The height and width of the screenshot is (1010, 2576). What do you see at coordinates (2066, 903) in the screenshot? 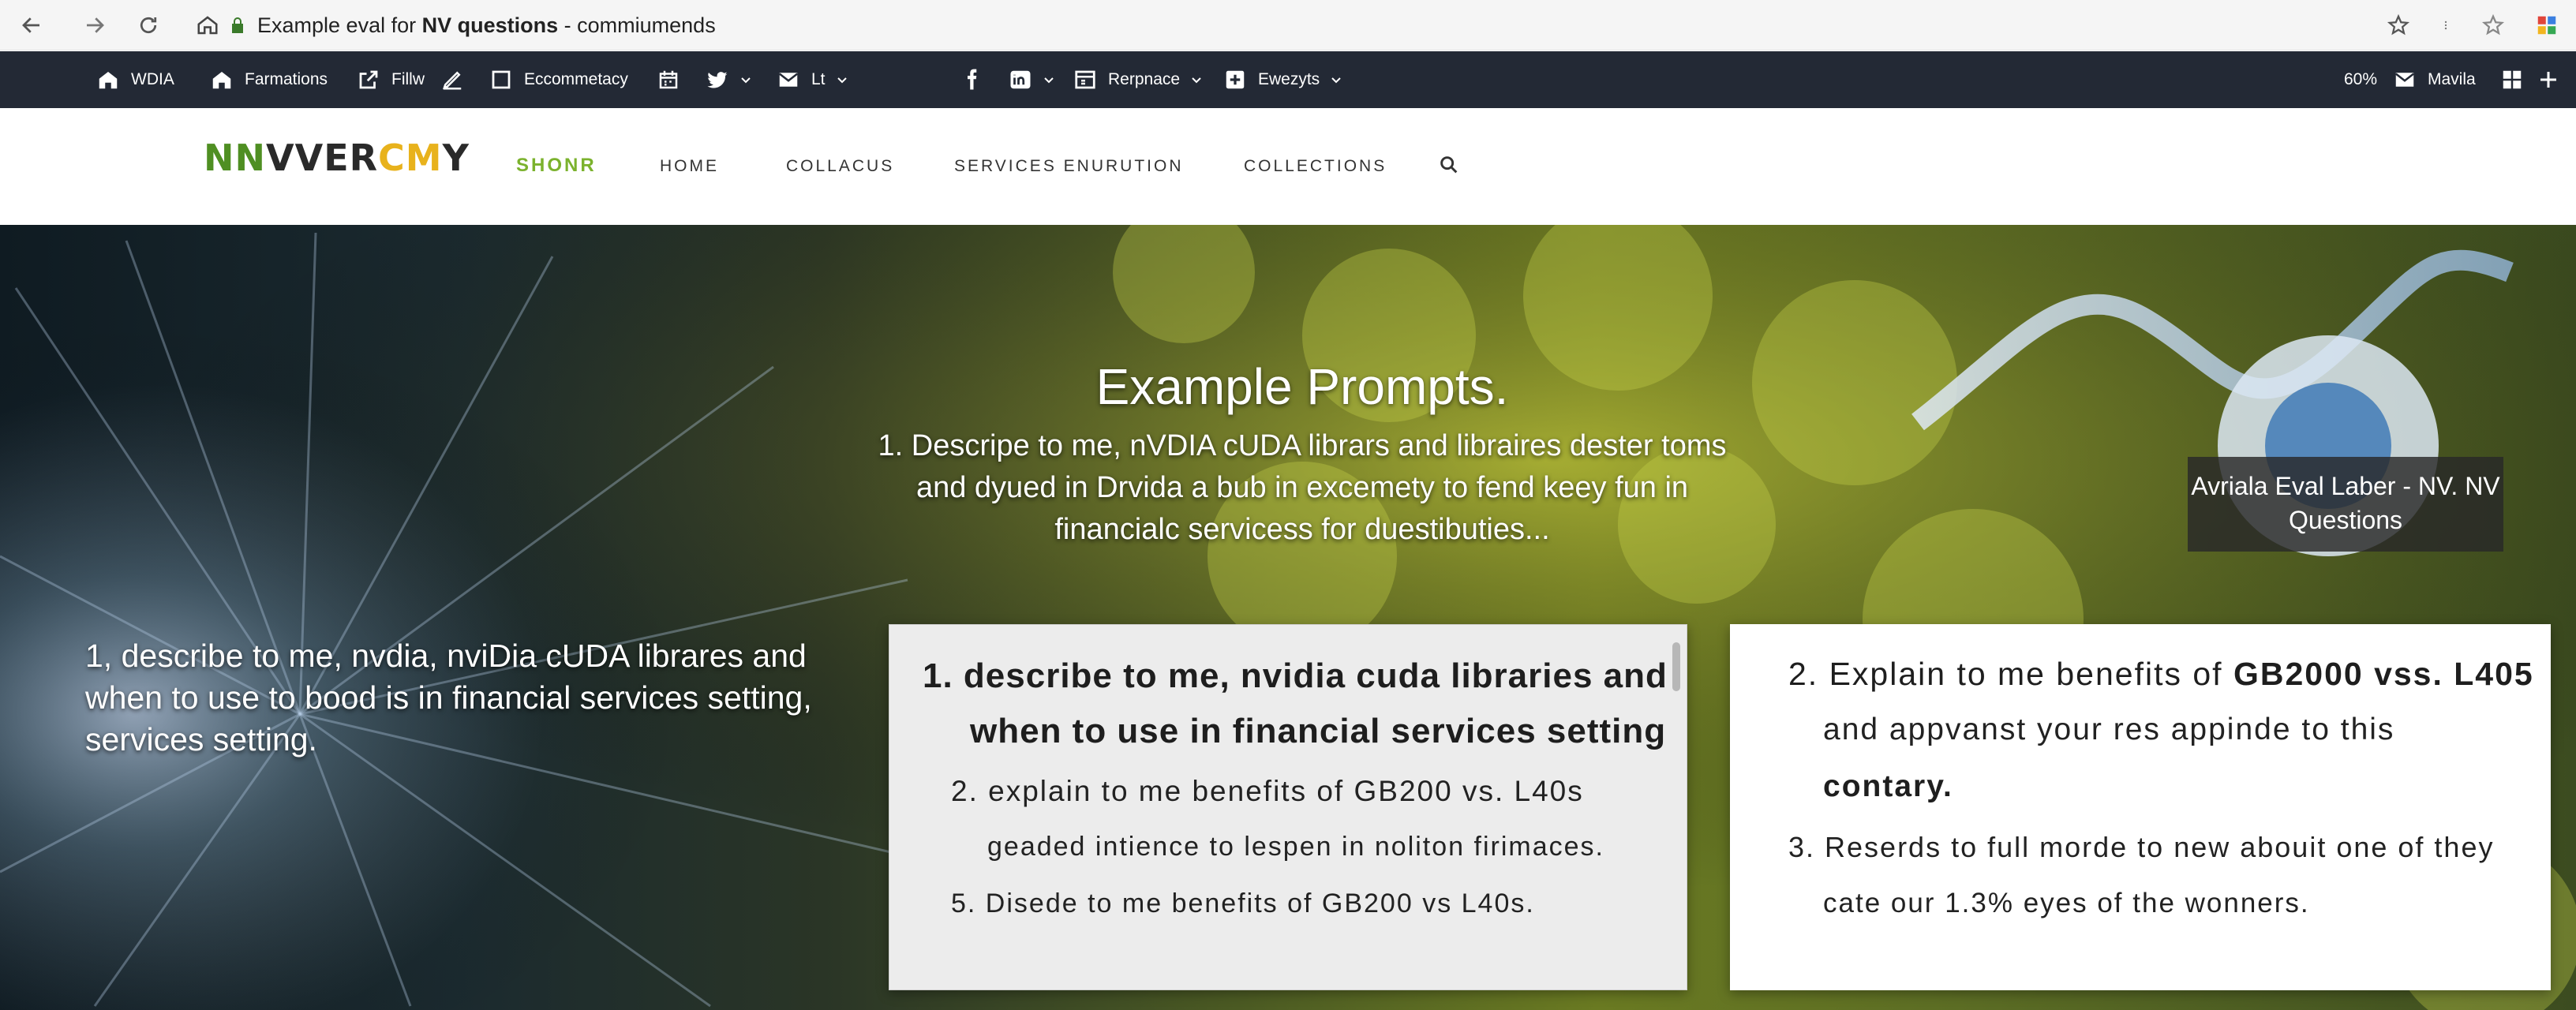
I see `card-line: cate our 1.3% eyes of the wonners.` at bounding box center [2066, 903].